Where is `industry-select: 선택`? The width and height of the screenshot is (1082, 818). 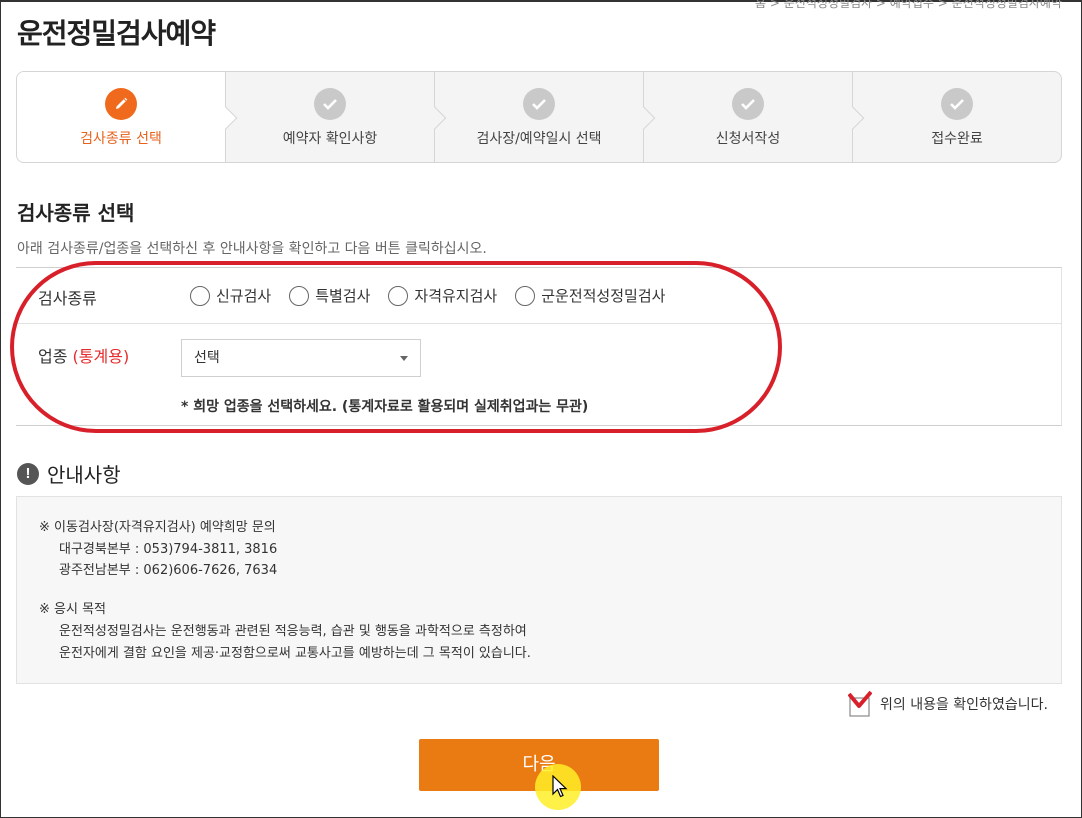 industry-select: 선택 is located at coordinates (301, 358).